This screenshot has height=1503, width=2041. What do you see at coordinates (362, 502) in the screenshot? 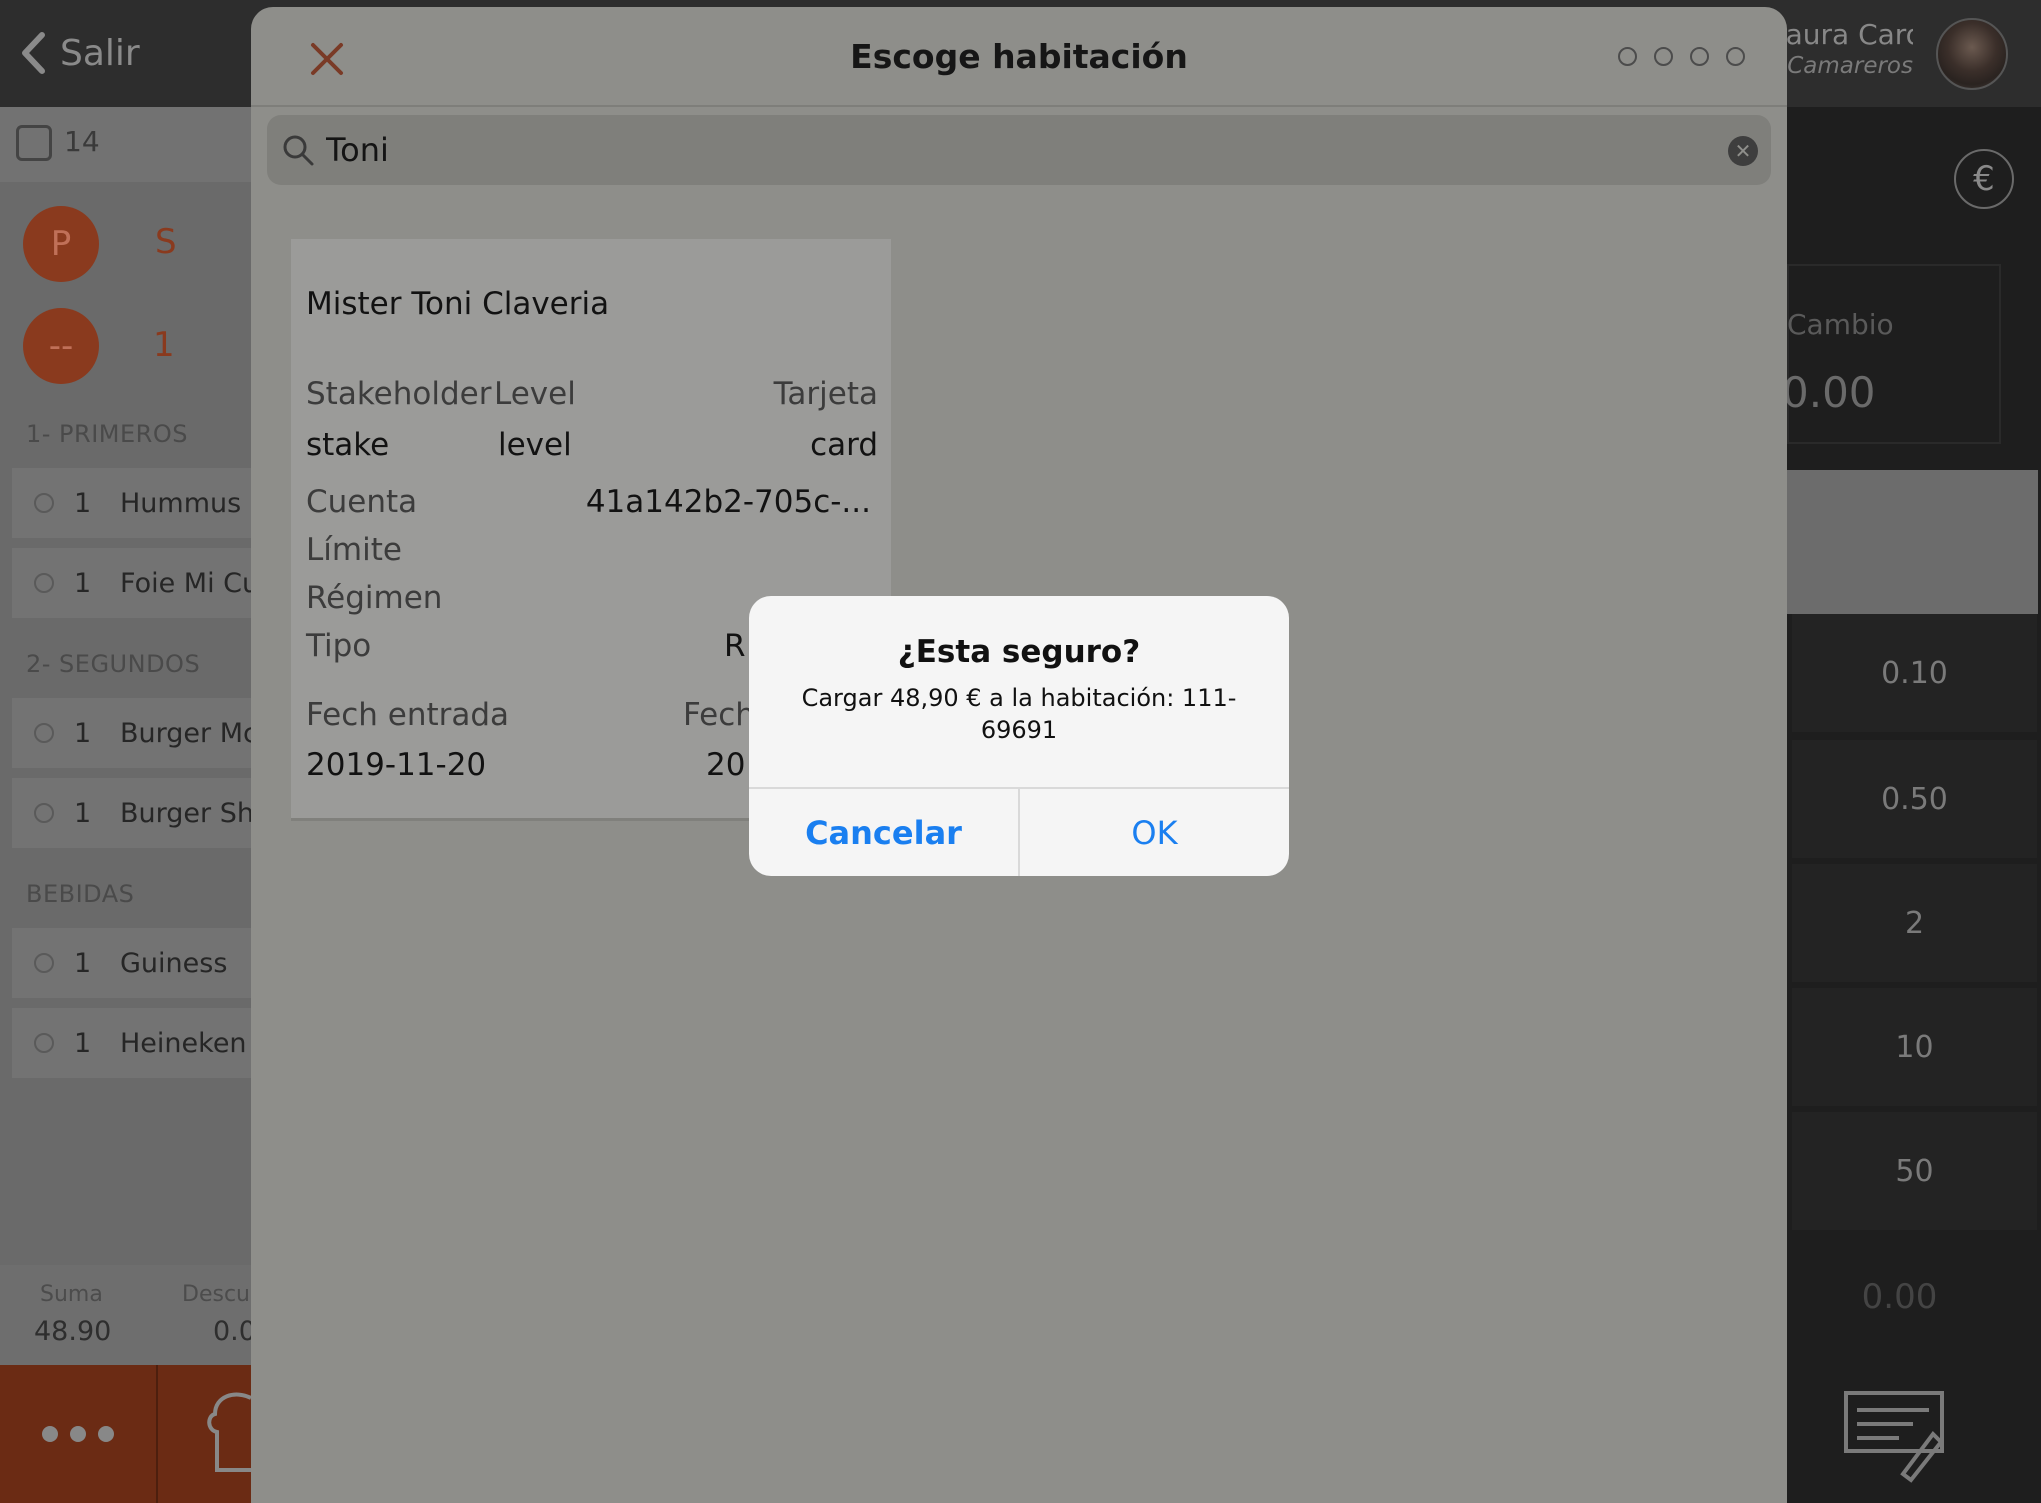
I see `account-label: Cuenta` at bounding box center [362, 502].